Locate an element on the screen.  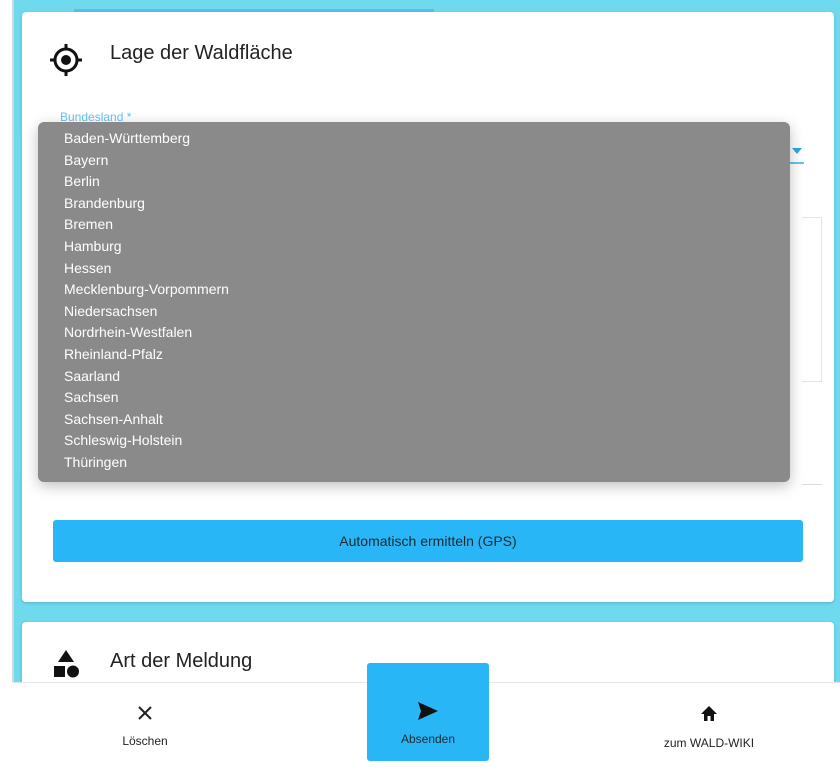
header-remnant is located at coordinates (254, 6).